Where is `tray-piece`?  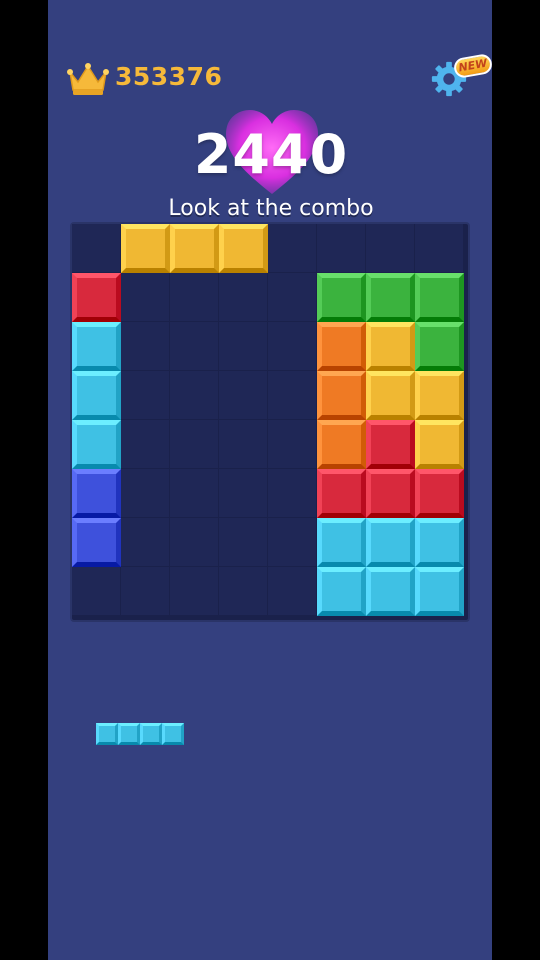 tray-piece is located at coordinates (141, 734).